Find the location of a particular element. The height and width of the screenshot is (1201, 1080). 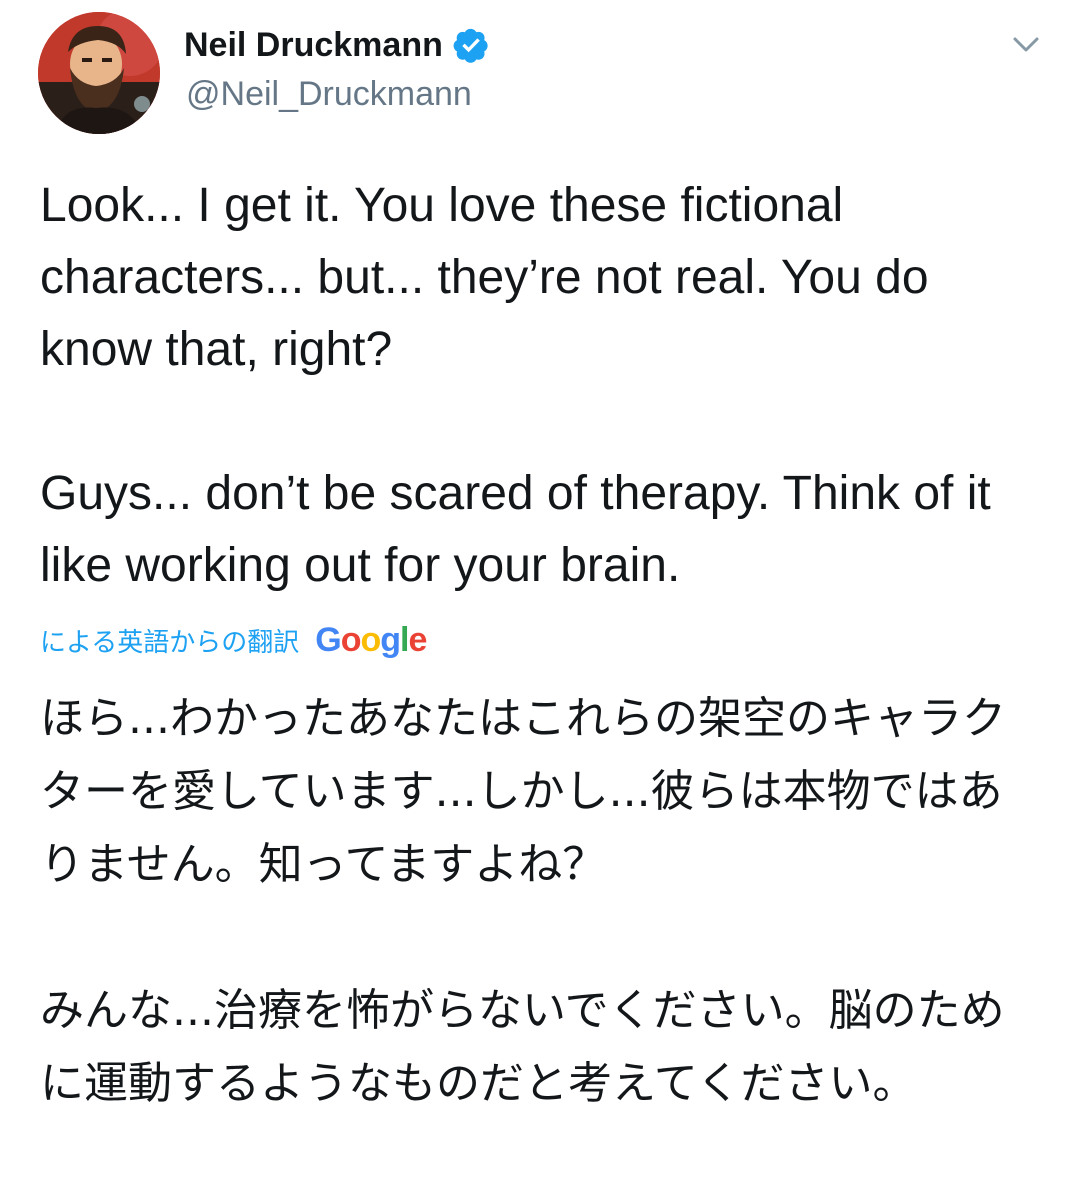

google-wordmark: Google is located at coordinates (371, 639).